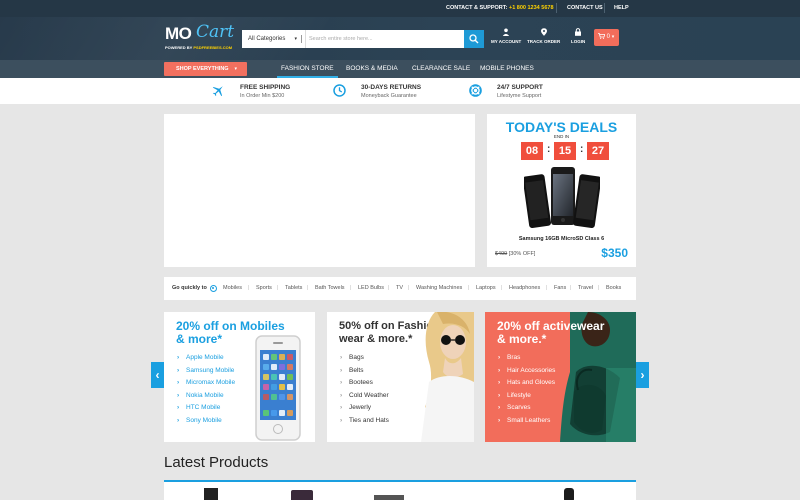 This screenshot has width=800, height=500. What do you see at coordinates (578, 32) in the screenshot?
I see `lock-icon` at bounding box center [578, 32].